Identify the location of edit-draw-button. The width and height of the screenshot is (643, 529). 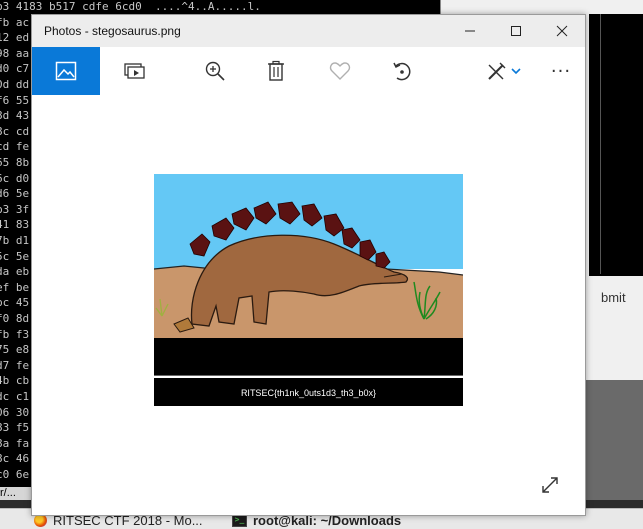
(503, 71).